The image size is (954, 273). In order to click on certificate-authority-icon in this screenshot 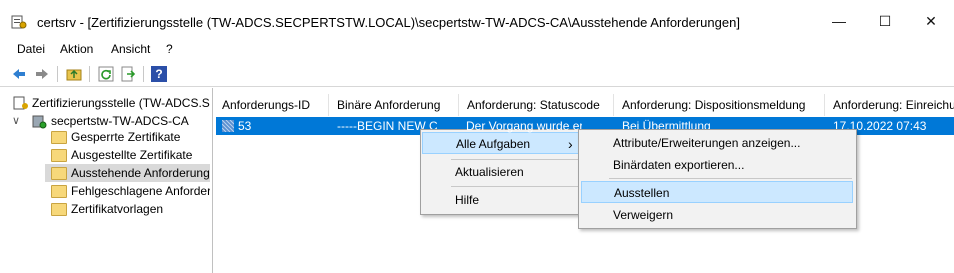, I will do `click(21, 103)`.